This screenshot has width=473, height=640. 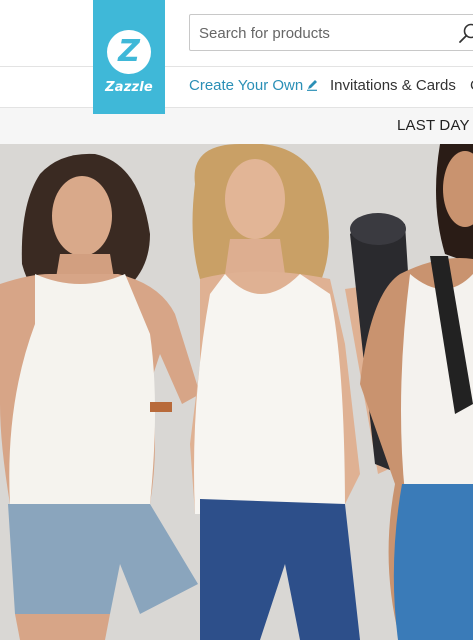 What do you see at coordinates (312, 85) in the screenshot?
I see `pencil-icon` at bounding box center [312, 85].